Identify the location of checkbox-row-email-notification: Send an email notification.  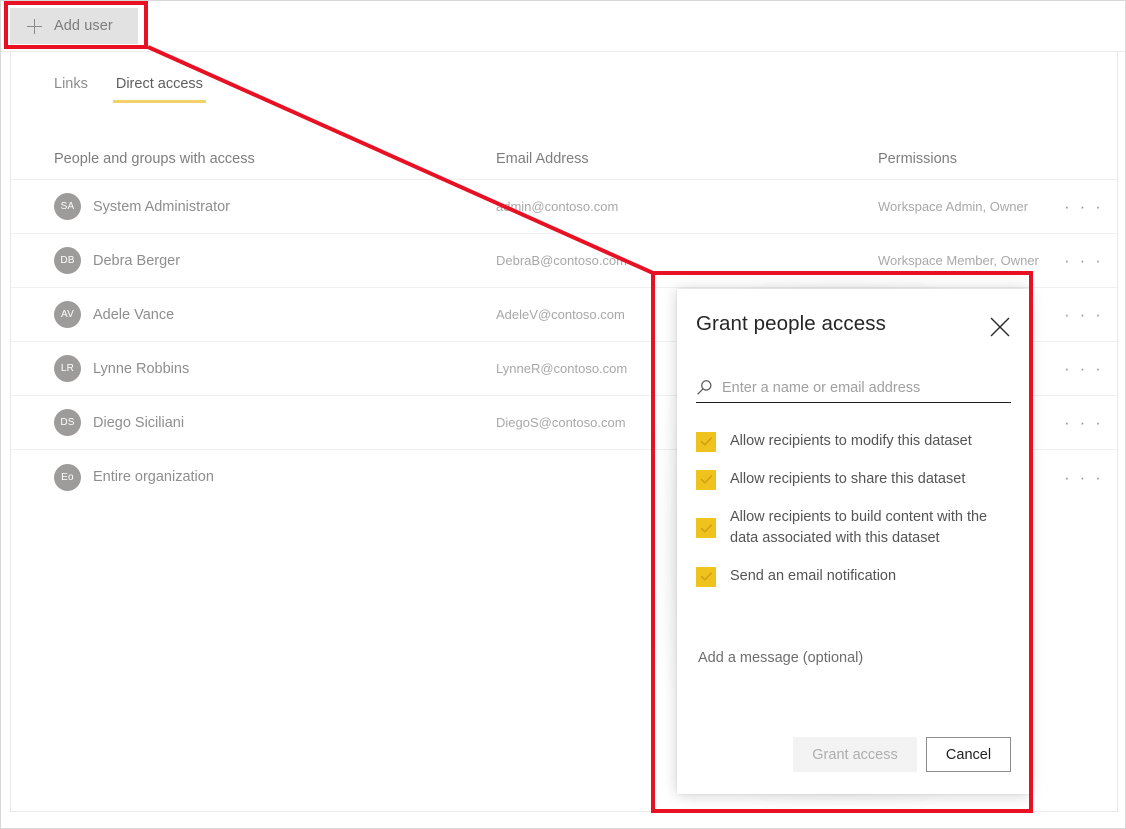
(855, 576).